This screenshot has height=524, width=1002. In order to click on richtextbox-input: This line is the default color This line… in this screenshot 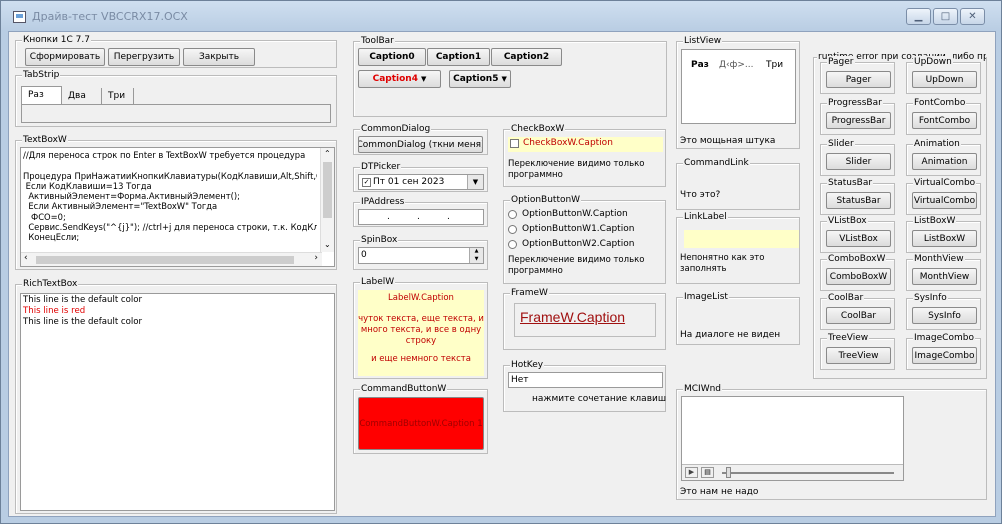, I will do `click(177, 402)`.